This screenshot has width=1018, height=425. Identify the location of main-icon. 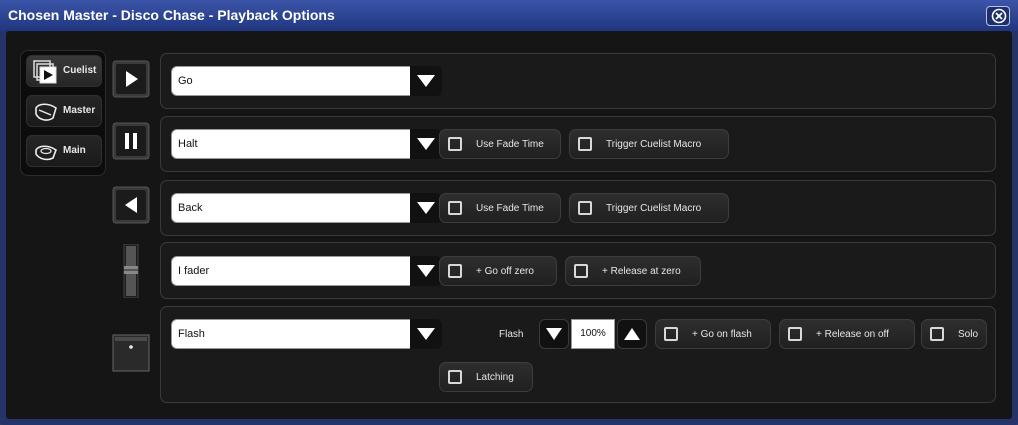
(46, 153).